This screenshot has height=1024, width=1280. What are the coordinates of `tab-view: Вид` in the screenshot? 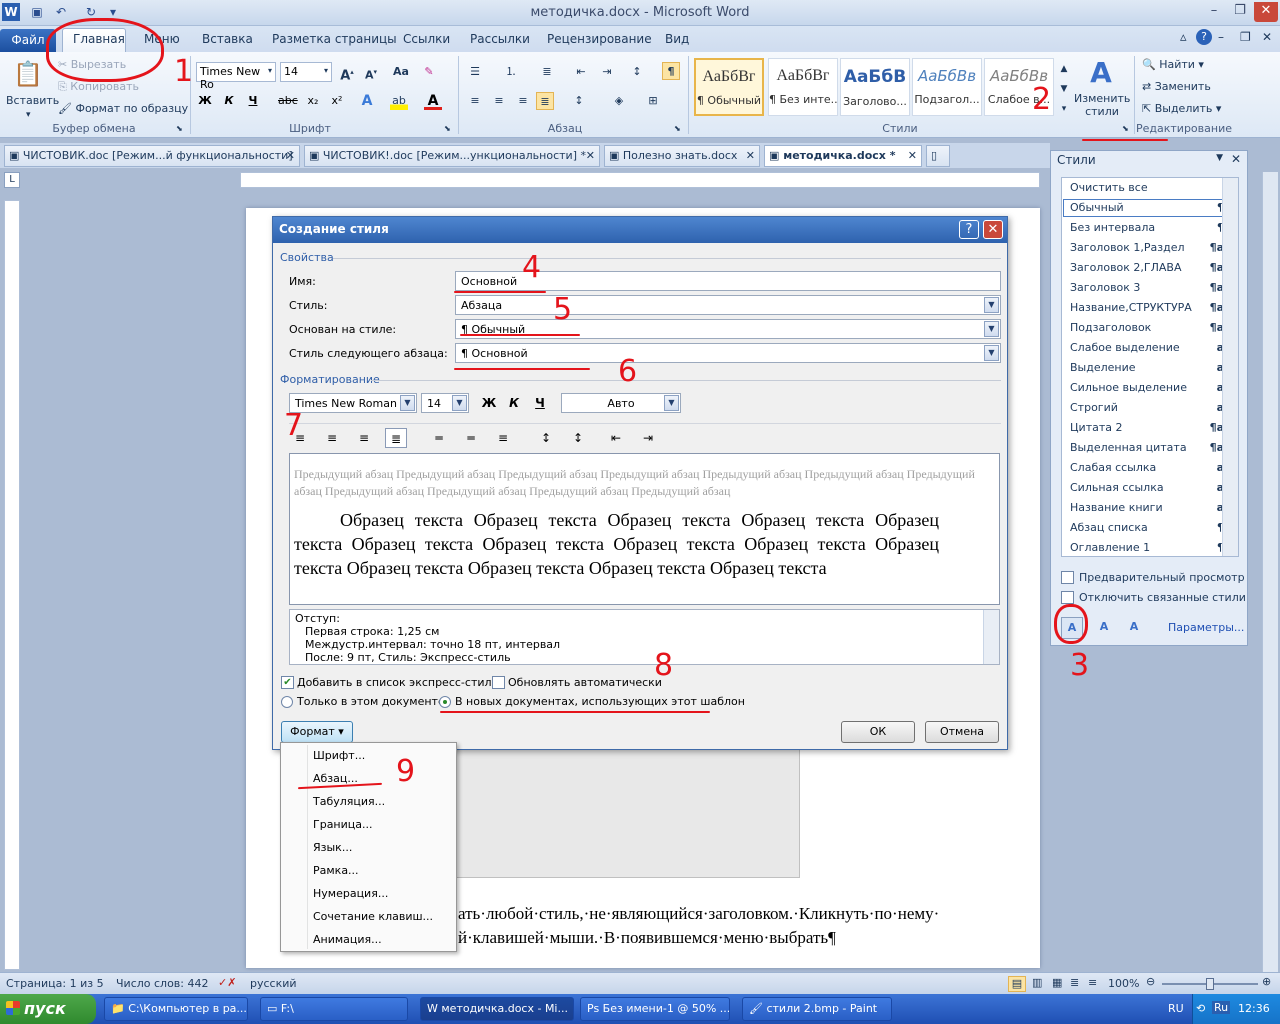 It's located at (677, 39).